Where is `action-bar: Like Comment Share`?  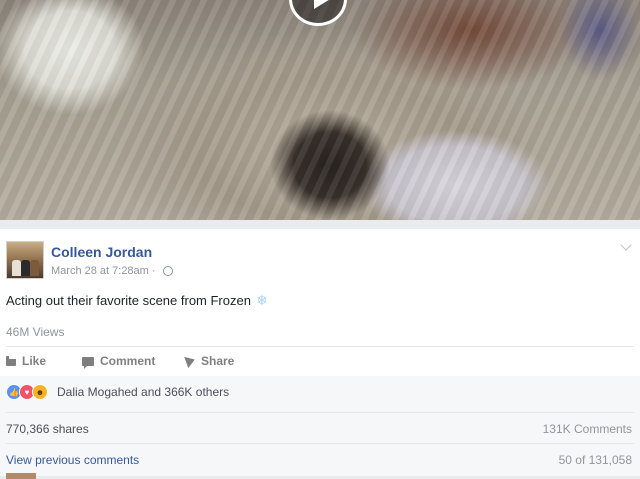 action-bar: Like Comment Share is located at coordinates (320, 361).